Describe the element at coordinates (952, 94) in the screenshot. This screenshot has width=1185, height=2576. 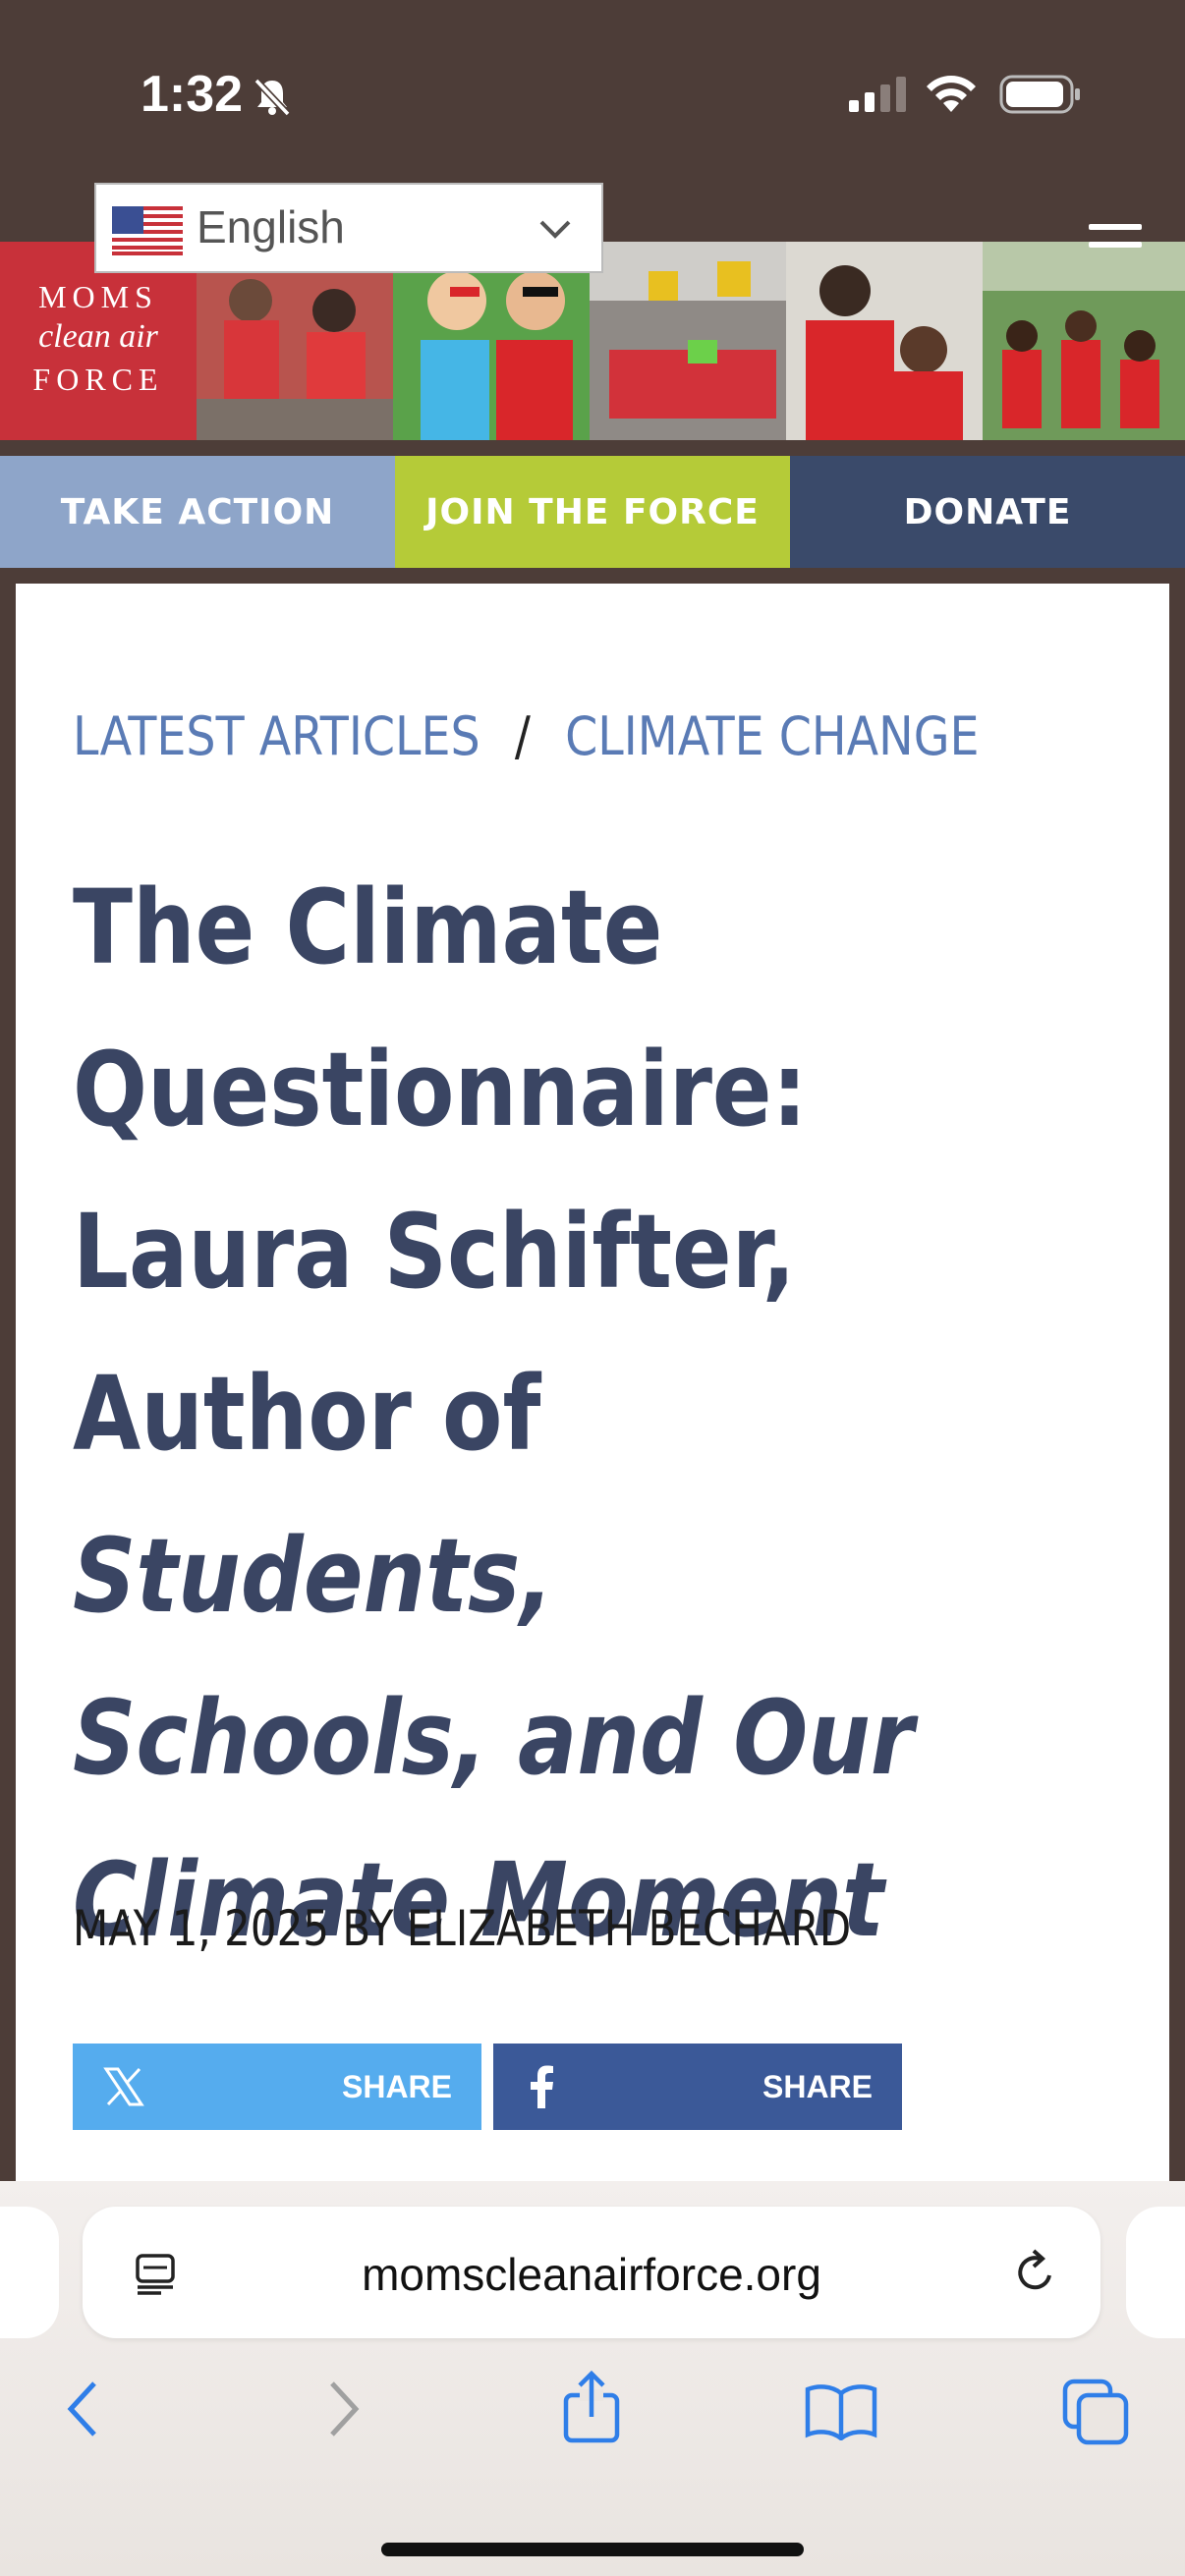
I see `wifi-icon` at that location.